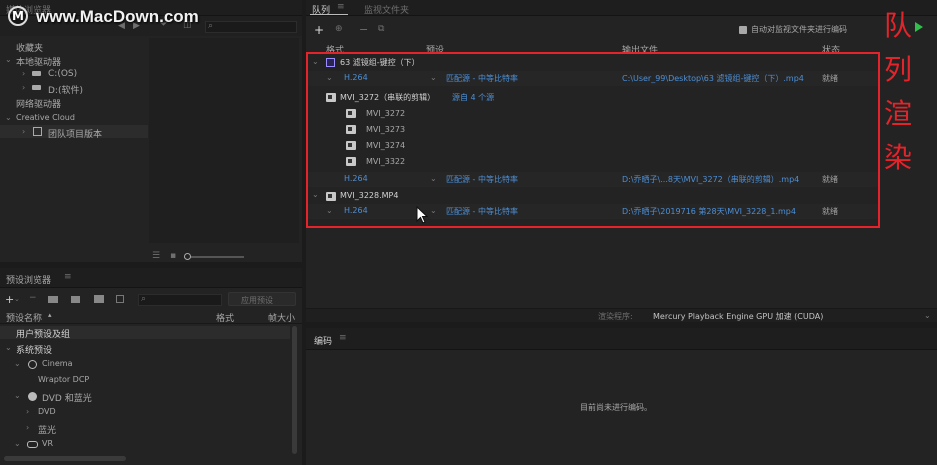 This screenshot has height=465, width=937. Describe the element at coordinates (74, 102) in the screenshot. I see `tree-row-network: 网络驱动器` at that location.